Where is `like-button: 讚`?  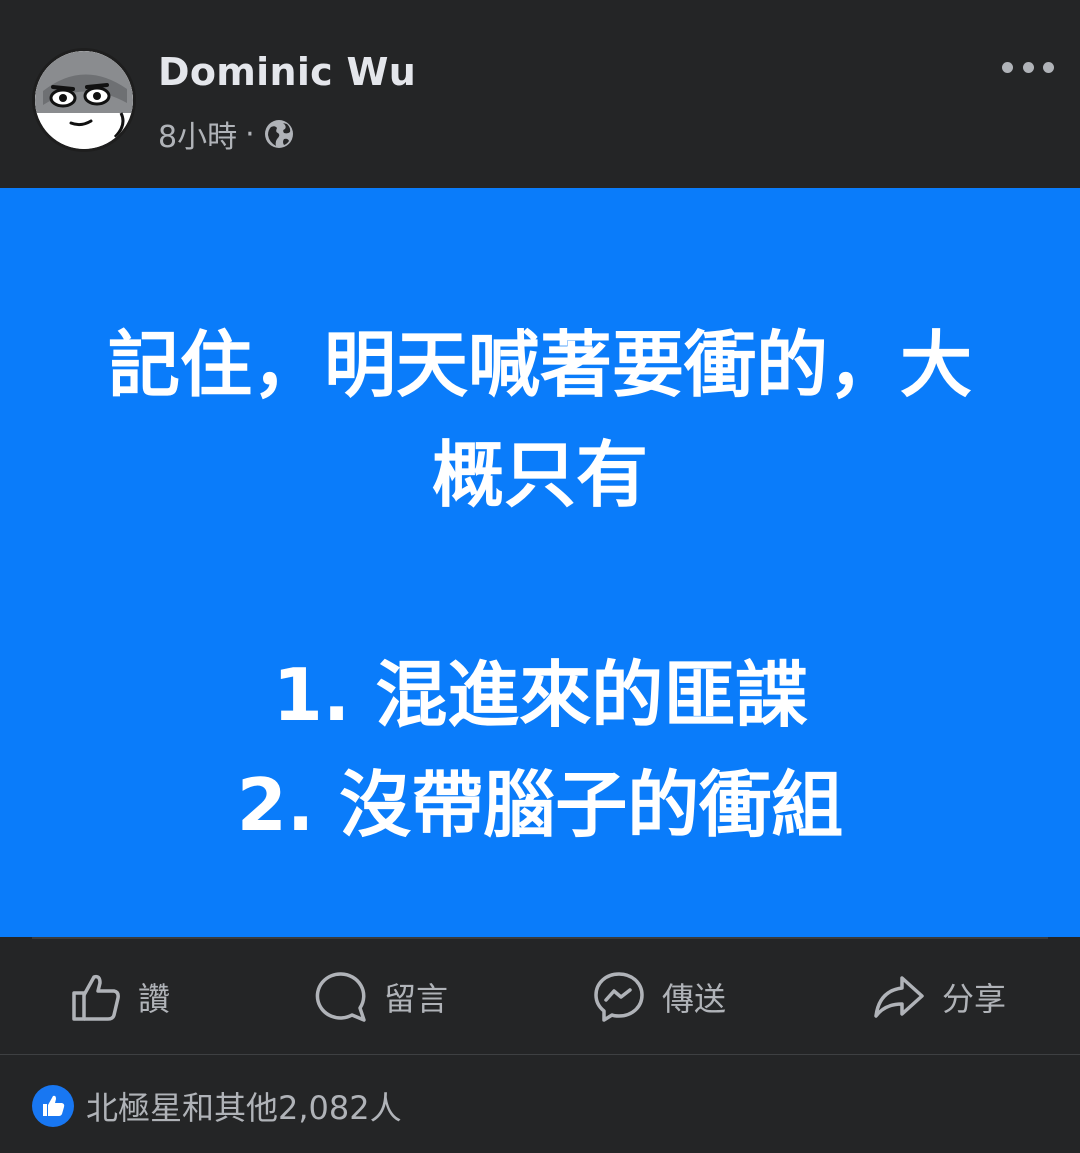 like-button: 讚 is located at coordinates (120, 997).